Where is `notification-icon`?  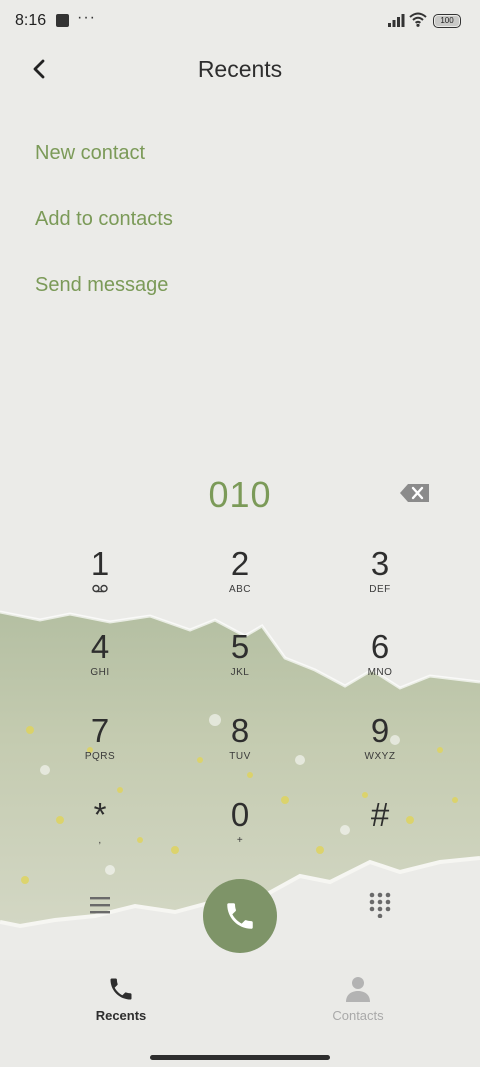
notification-icon is located at coordinates (62, 20).